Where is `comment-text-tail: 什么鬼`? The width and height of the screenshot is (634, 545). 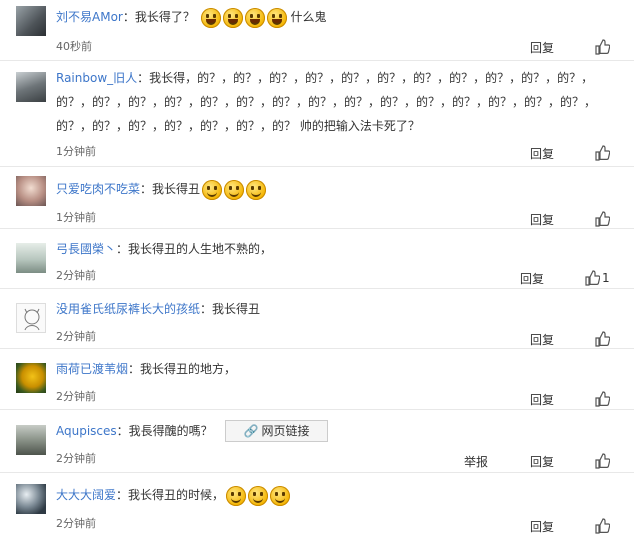
comment-text-tail: 什么鬼 is located at coordinates (308, 17).